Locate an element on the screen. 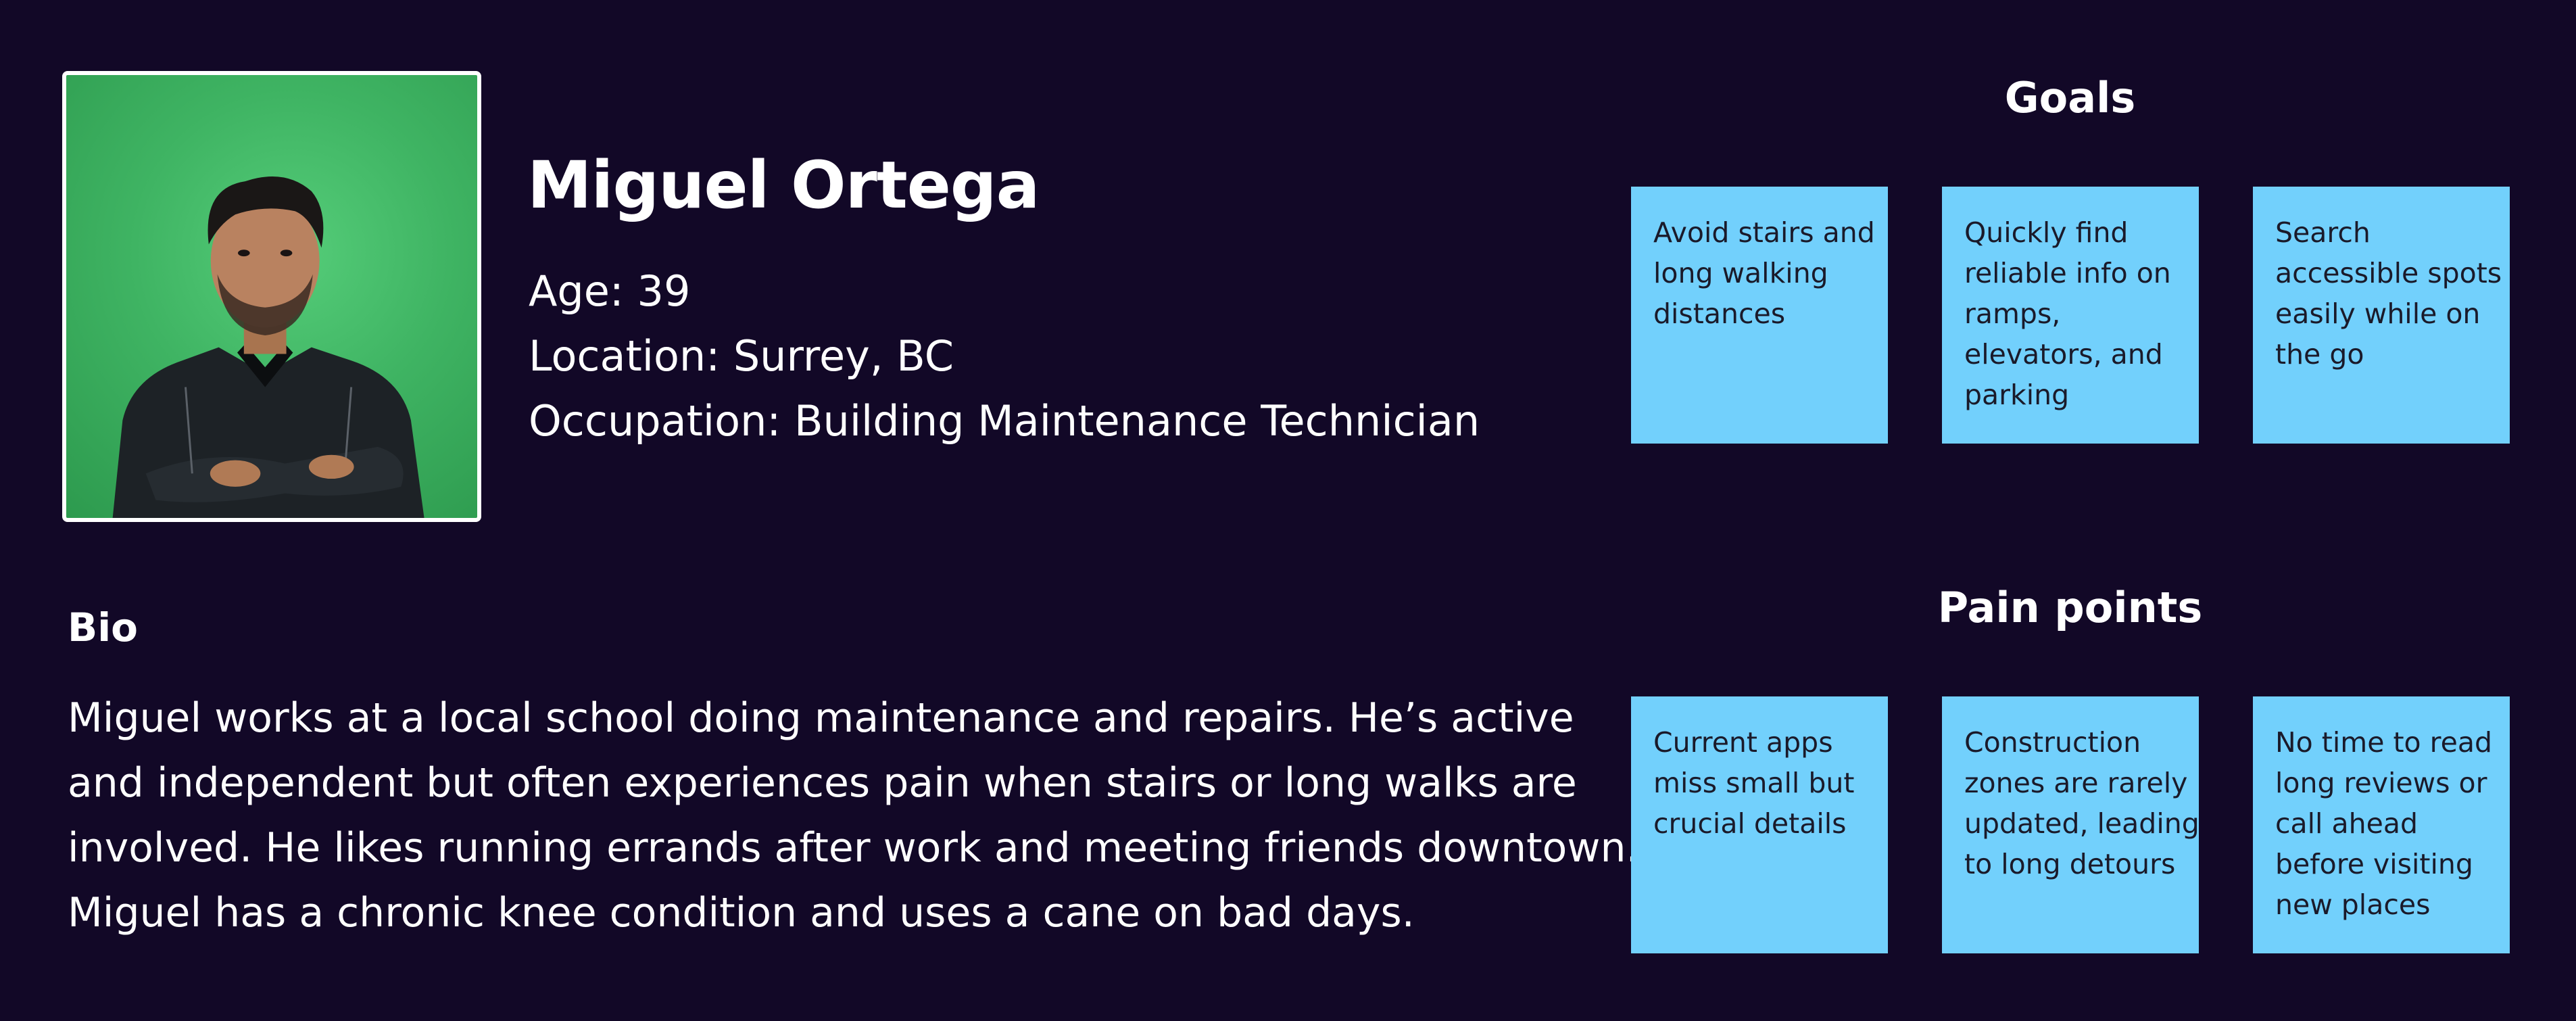  location-label: Location: is located at coordinates (631, 356).